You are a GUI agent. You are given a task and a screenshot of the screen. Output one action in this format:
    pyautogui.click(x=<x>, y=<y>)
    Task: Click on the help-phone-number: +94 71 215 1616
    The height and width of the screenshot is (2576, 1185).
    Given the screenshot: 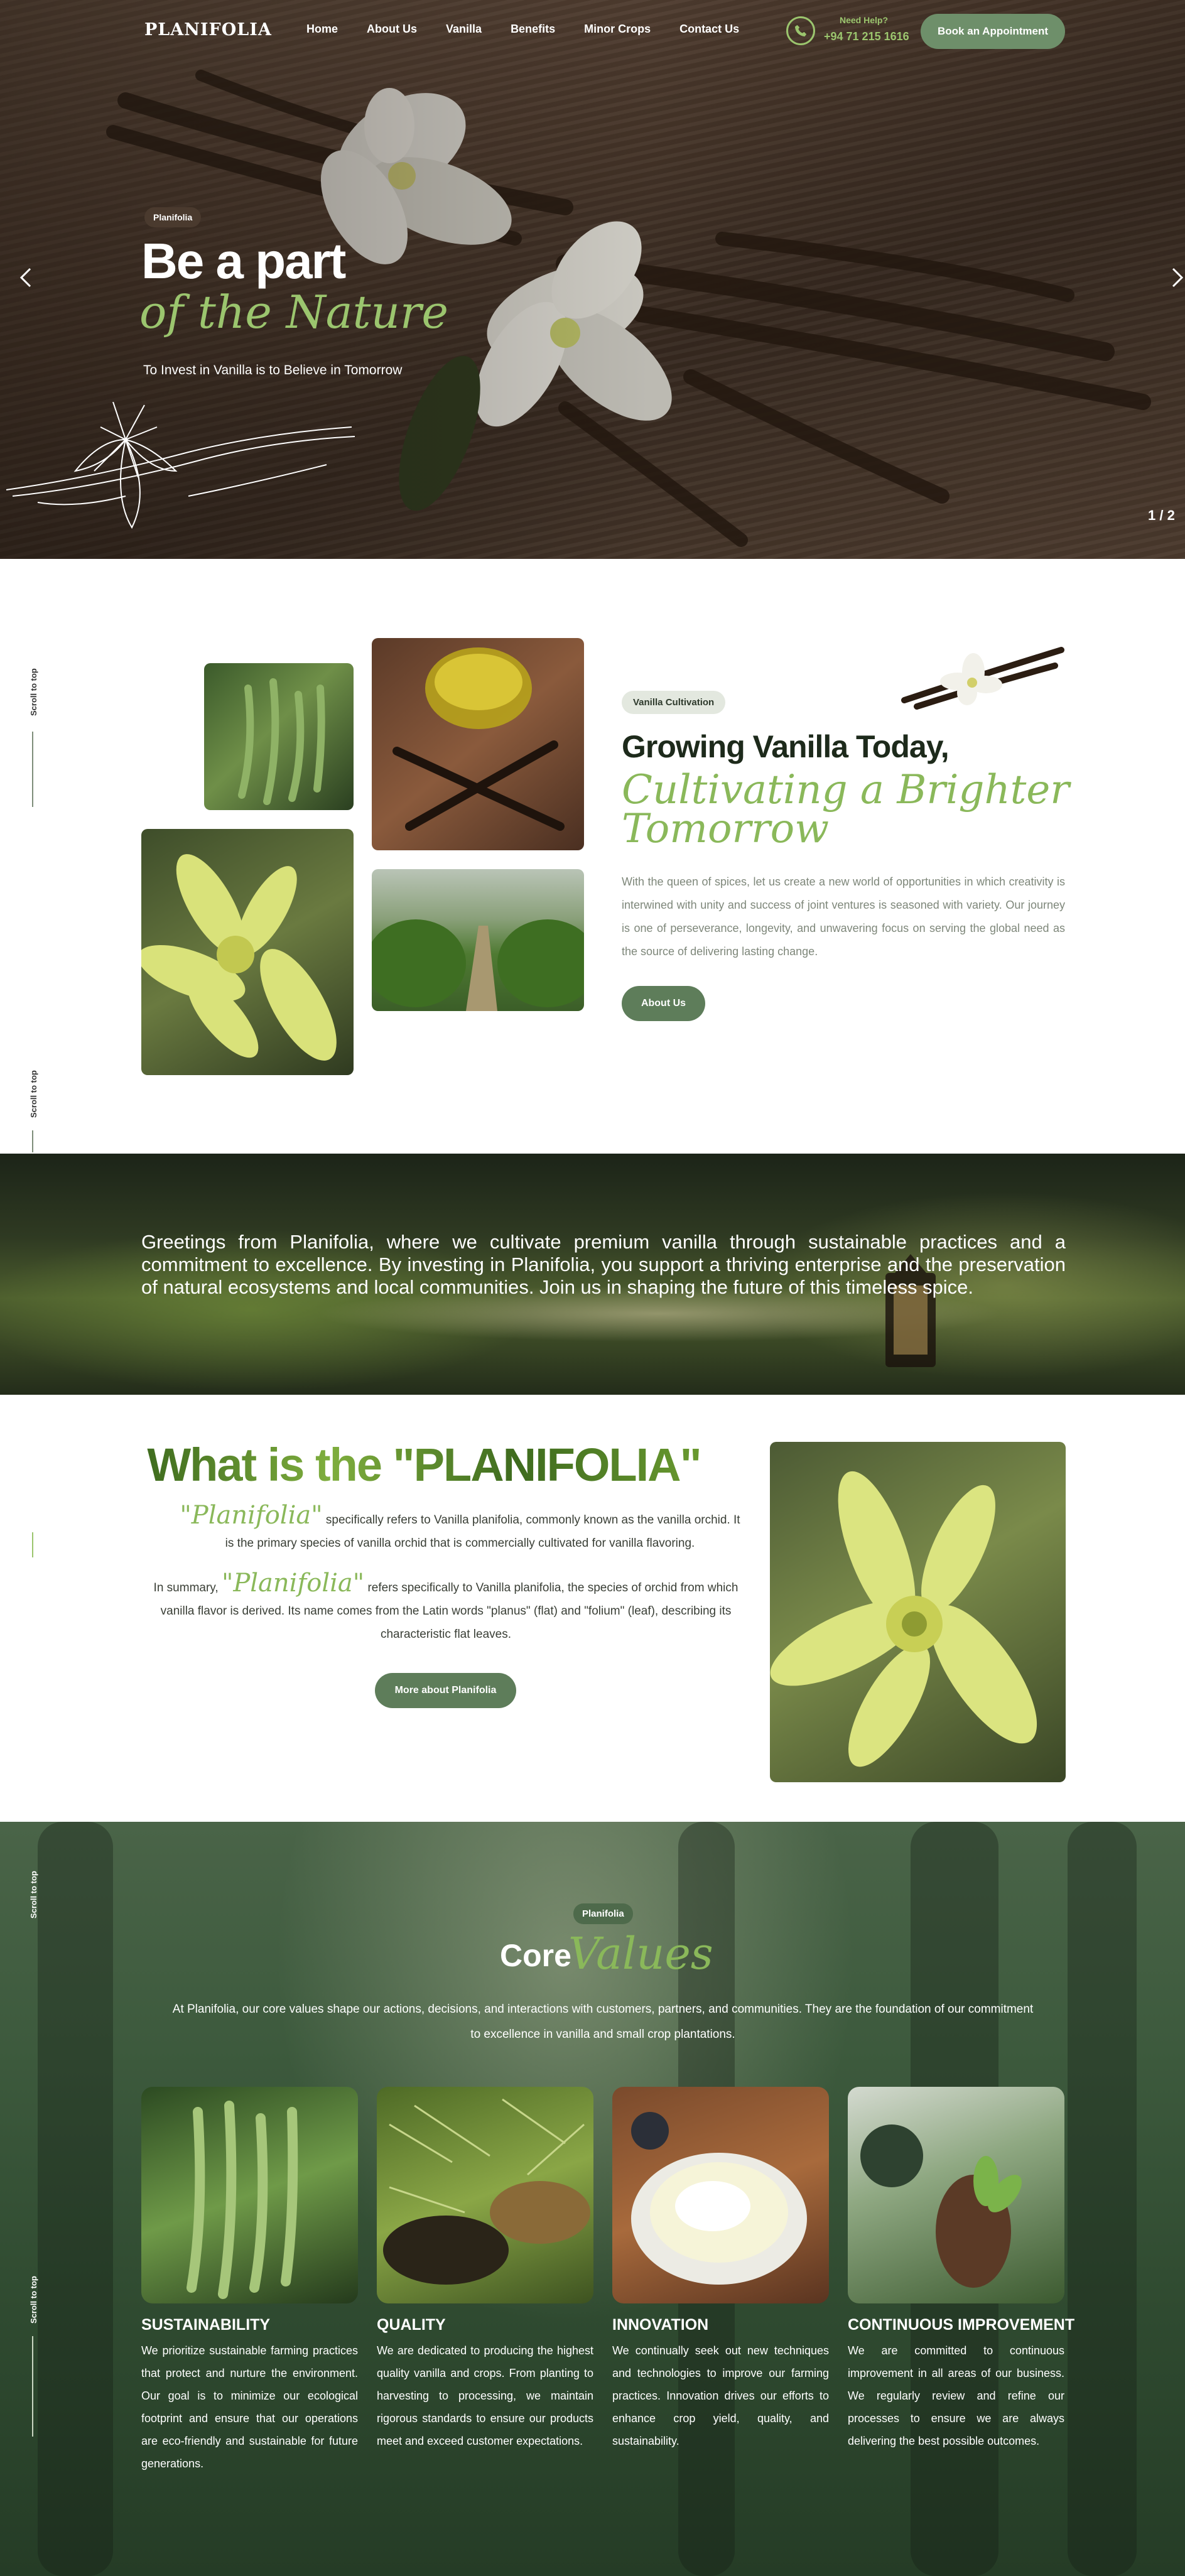 What is the action you would take?
    pyautogui.click(x=867, y=36)
    